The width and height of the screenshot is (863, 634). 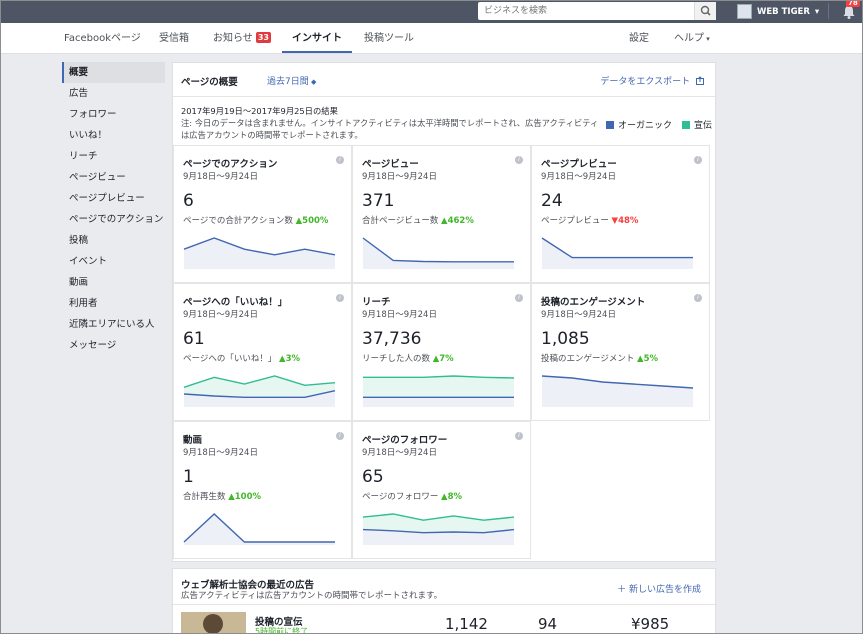 What do you see at coordinates (431, 11) in the screenshot?
I see `top-bar: WEB TIGER ▾ 78` at bounding box center [431, 11].